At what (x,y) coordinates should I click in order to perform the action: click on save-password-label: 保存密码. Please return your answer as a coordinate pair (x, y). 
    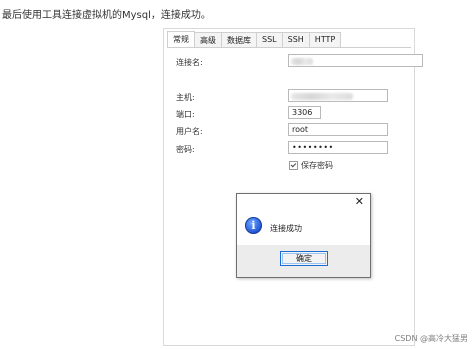
    Looking at the image, I should click on (317, 165).